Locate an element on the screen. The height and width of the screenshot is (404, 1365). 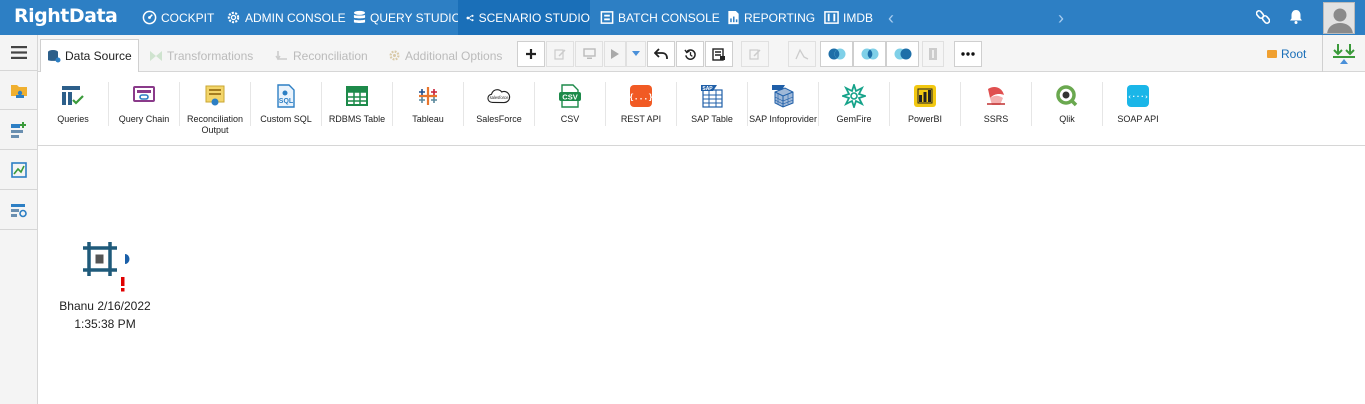
tab-data-source: Data Source is located at coordinates (89, 55).